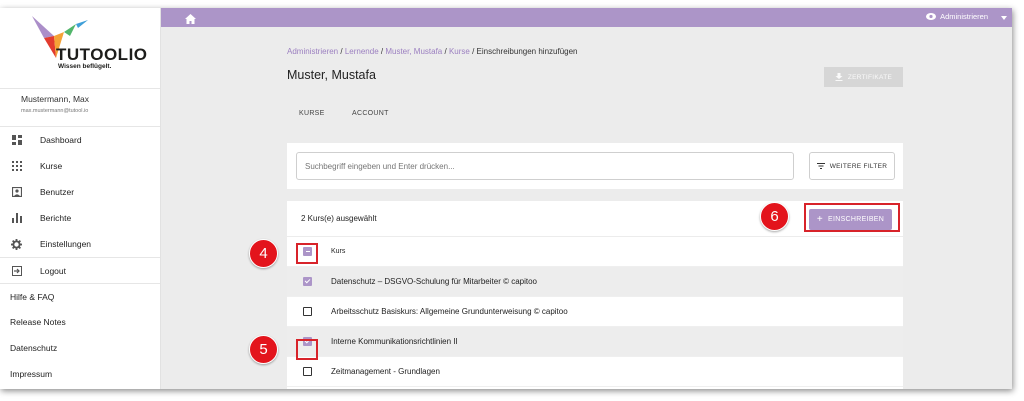 The image size is (1024, 401). Describe the element at coordinates (80, 374) in the screenshot. I see `sidebar-link-impressum: Impressum` at that location.